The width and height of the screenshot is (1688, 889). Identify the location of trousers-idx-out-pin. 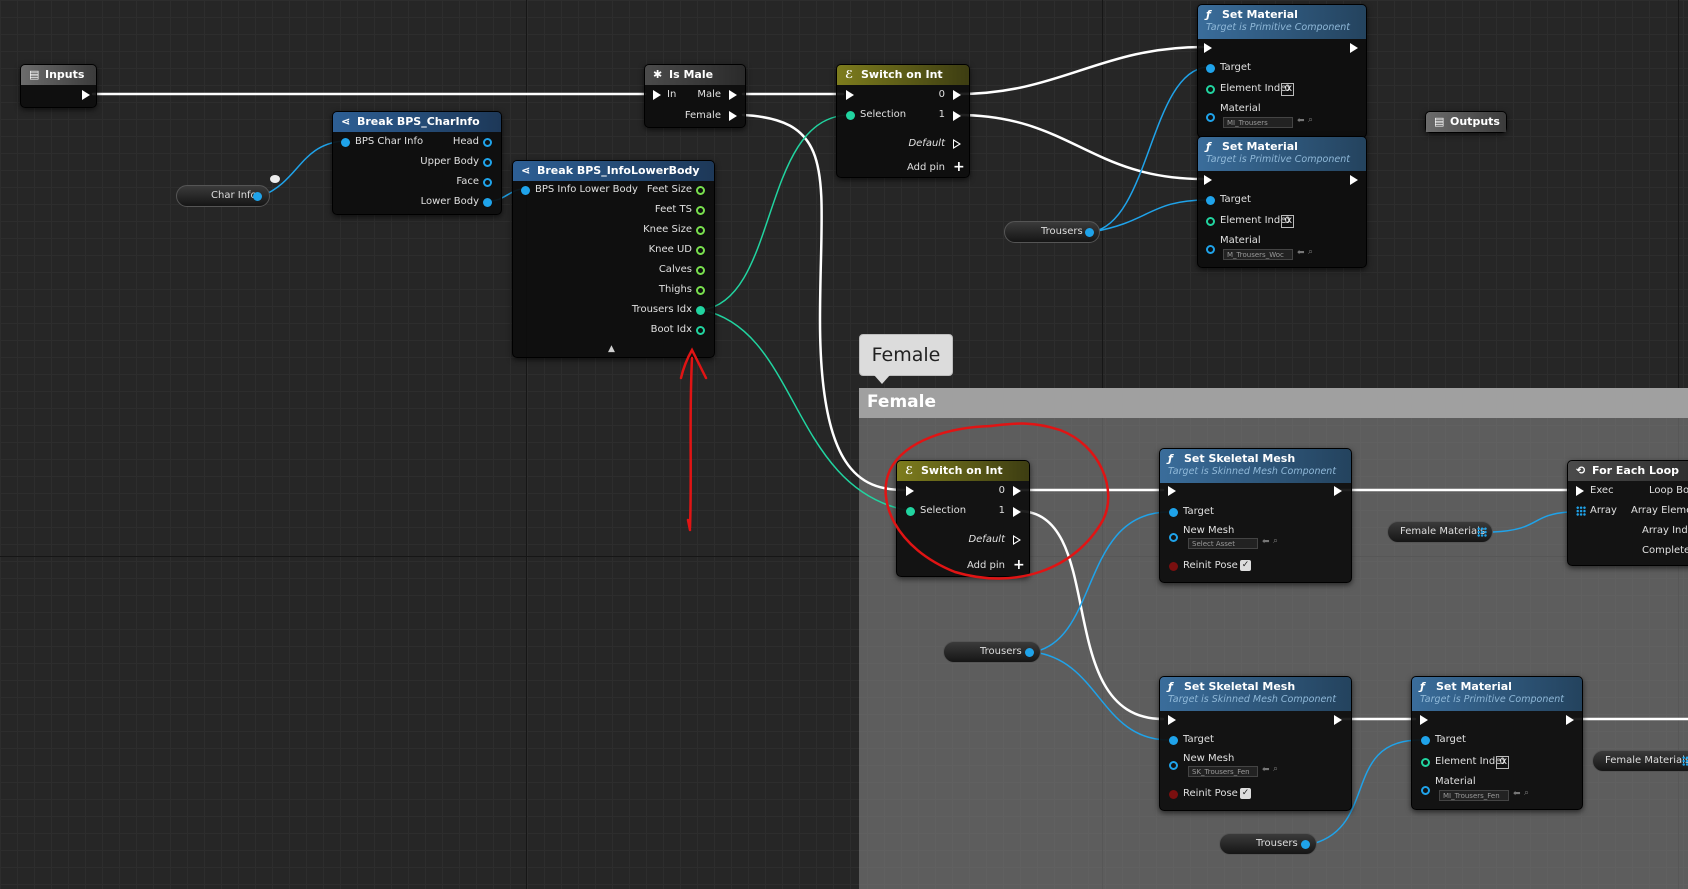
(700, 310).